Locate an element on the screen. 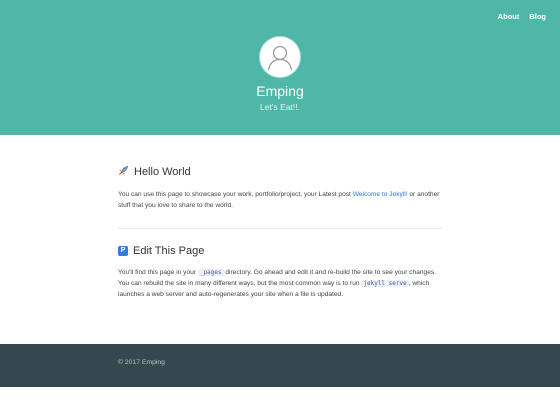  site-title: Emping is located at coordinates (280, 91).